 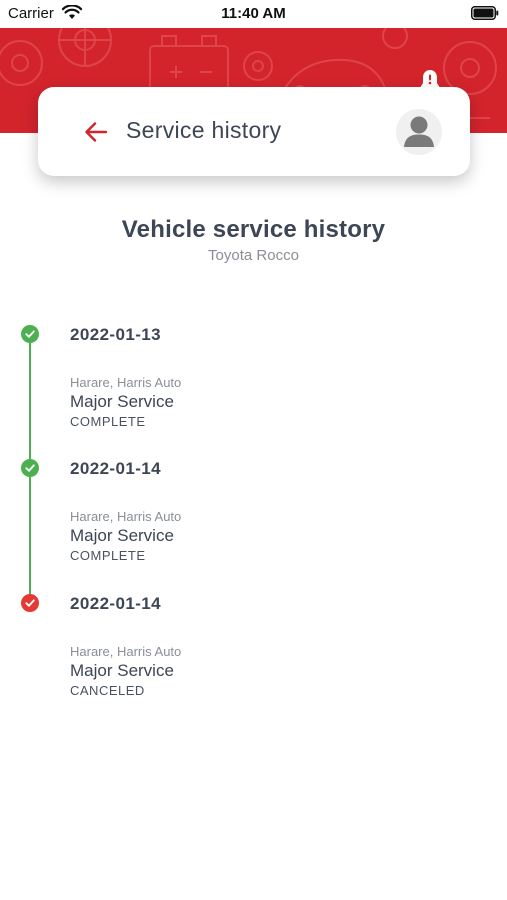 I want to click on clock-time: 11:40 AM, so click(x=253, y=13).